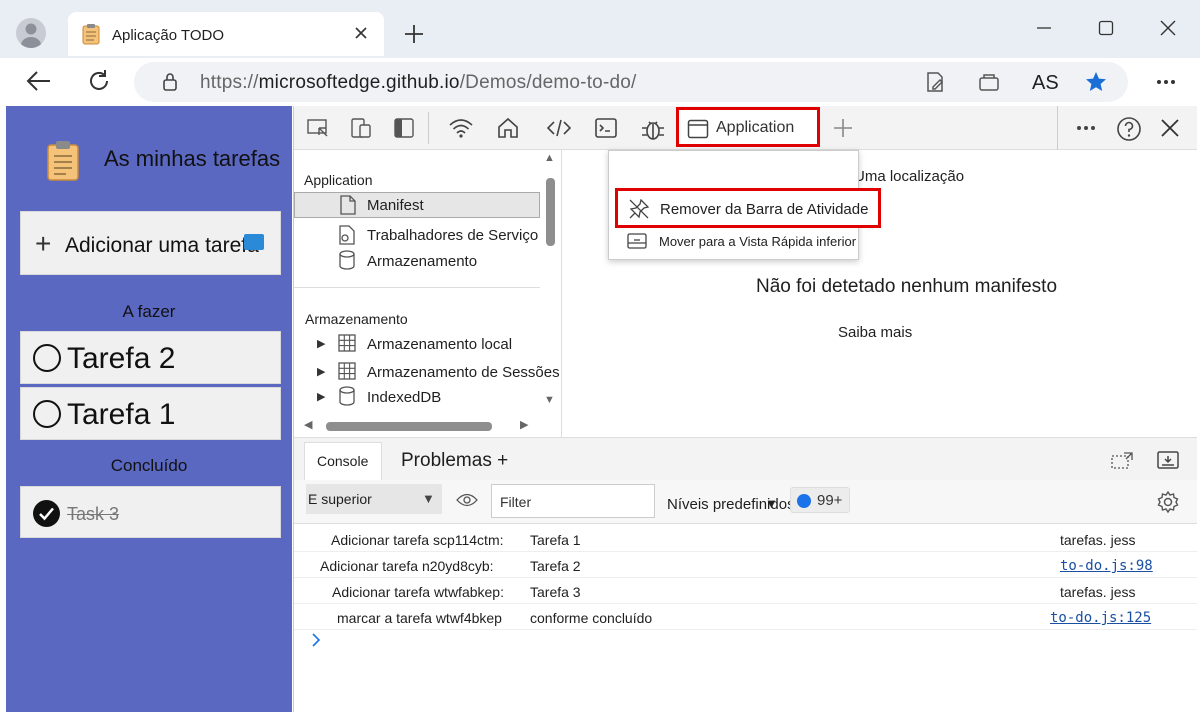 Image resolution: width=1200 pixels, height=716 pixels. I want to click on minimize-icon, so click(1044, 28).